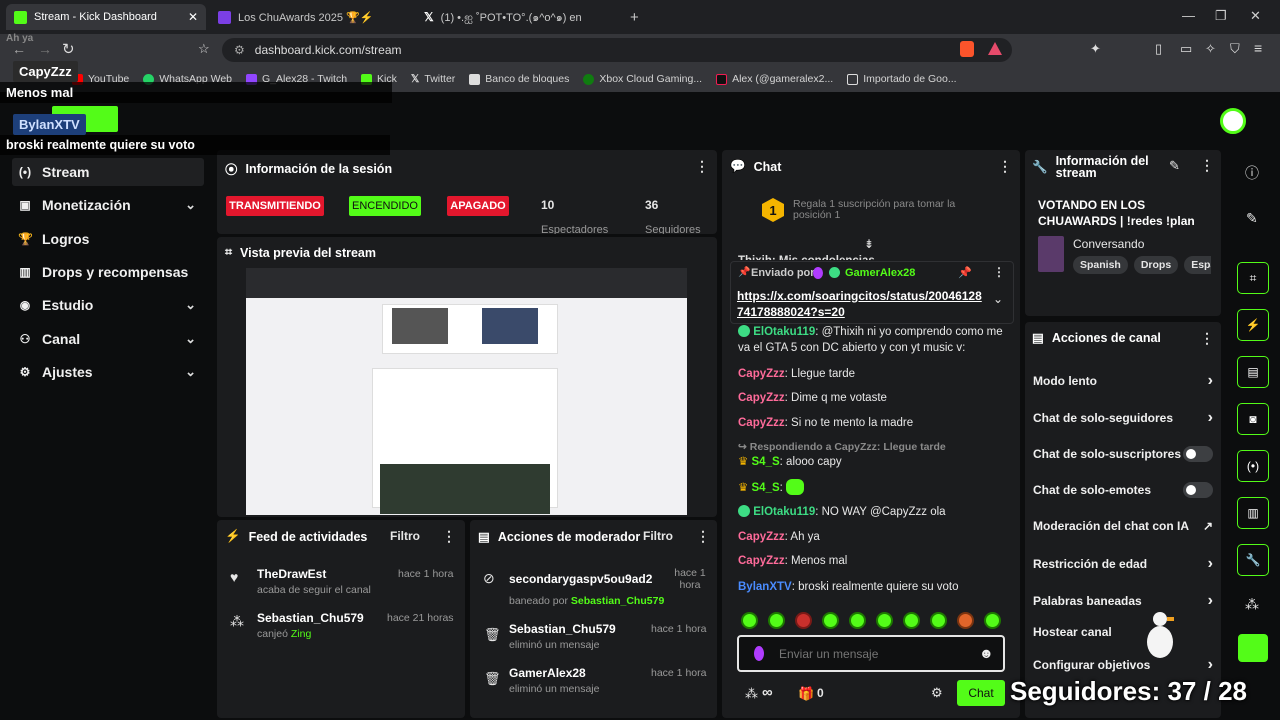 This screenshot has height=720, width=1280. What do you see at coordinates (1221, 16) in the screenshot?
I see `maximize-button: ❐` at bounding box center [1221, 16].